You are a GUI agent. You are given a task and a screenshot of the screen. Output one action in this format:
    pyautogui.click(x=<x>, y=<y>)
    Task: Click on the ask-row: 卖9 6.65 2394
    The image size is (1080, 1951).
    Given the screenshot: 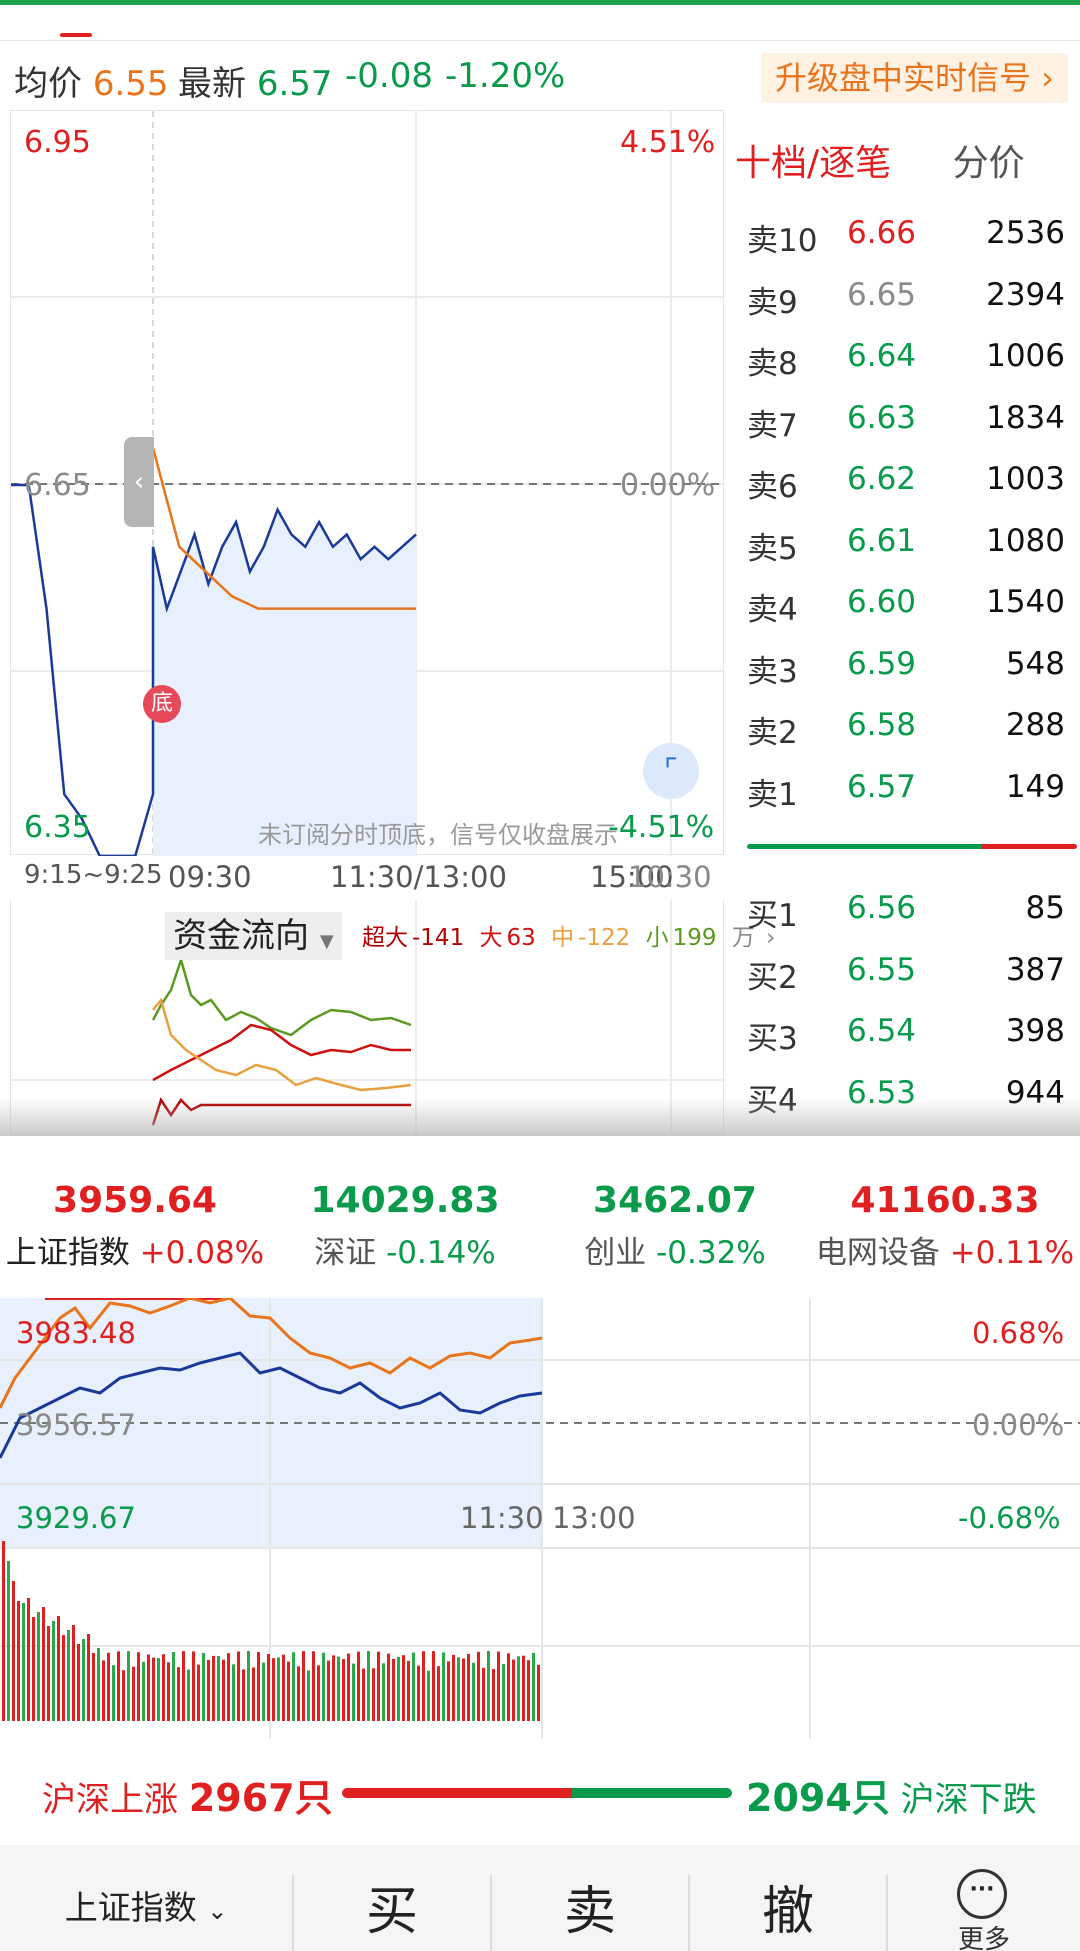 What is the action you would take?
    pyautogui.click(x=906, y=302)
    